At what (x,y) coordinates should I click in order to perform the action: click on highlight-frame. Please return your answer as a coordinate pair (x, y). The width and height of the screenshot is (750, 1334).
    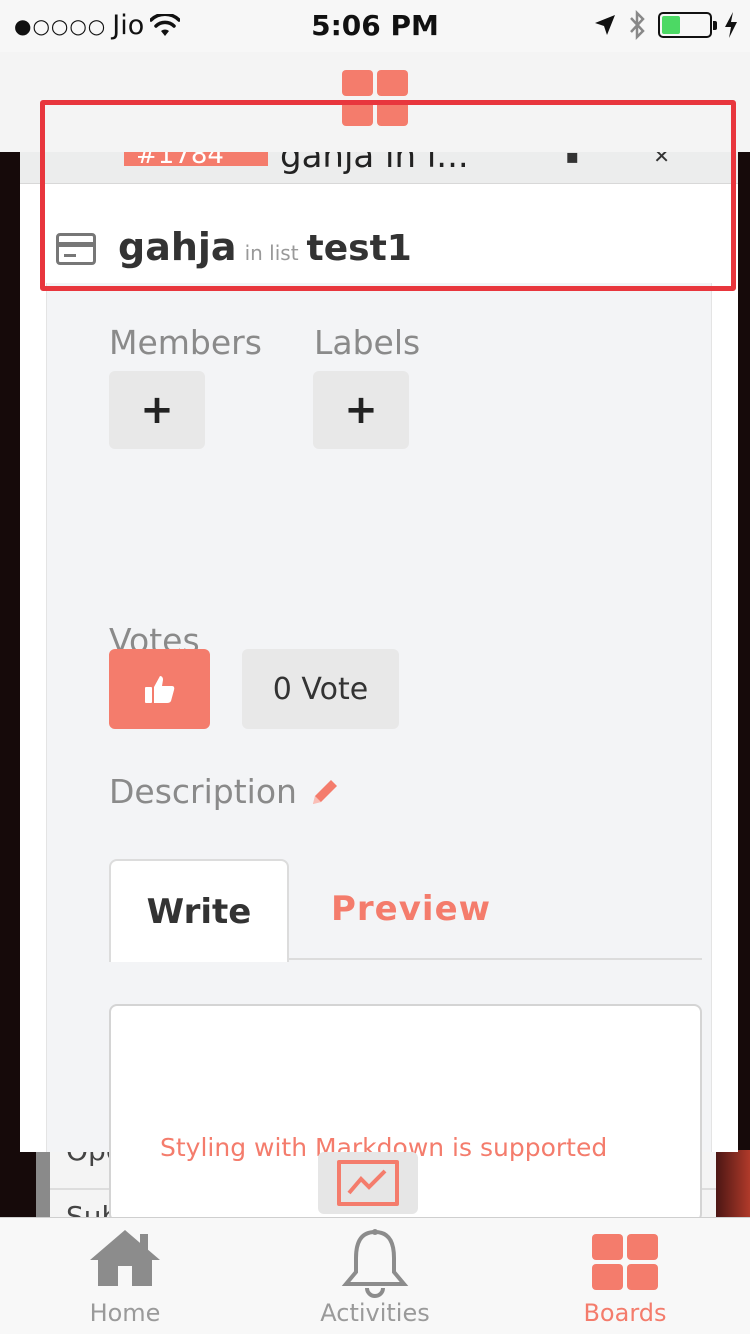
    Looking at the image, I should click on (388, 195).